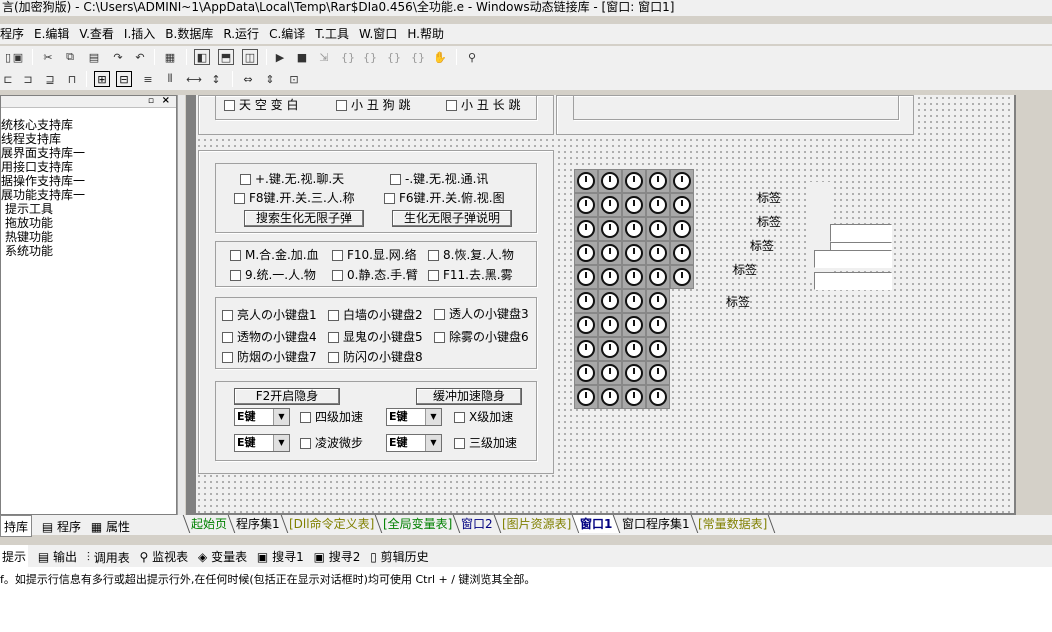 The width and height of the screenshot is (1052, 632). I want to click on space-horizontal-icon: ⟷, so click(194, 79).